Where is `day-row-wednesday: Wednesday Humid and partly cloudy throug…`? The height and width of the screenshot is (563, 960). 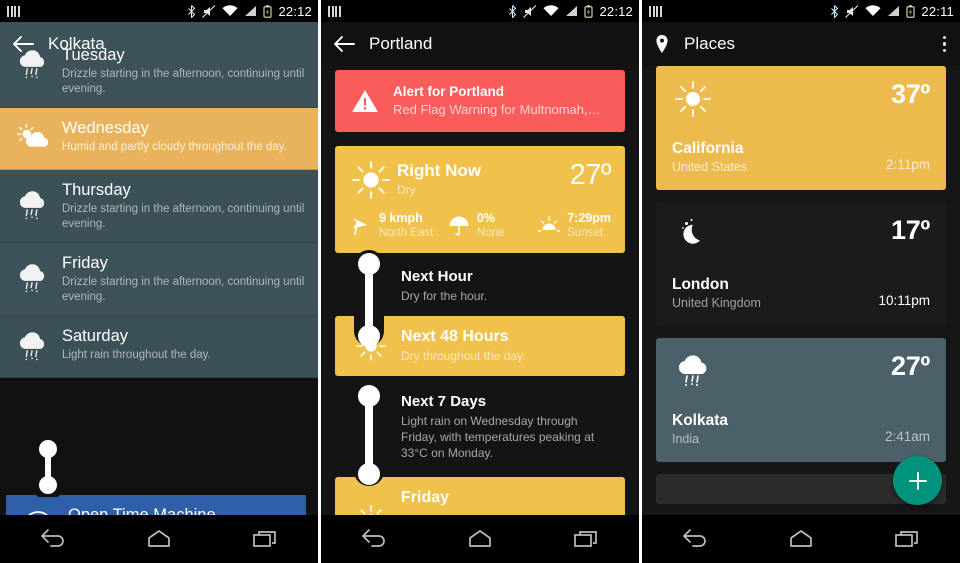 day-row-wednesday: Wednesday Humid and partly cloudy throug… is located at coordinates (159, 139).